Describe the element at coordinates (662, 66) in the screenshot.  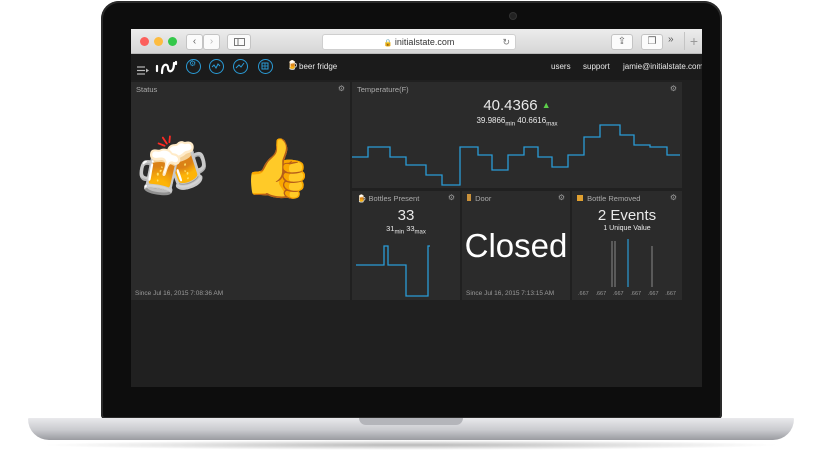
I see `account-email-link: jamie@initialstate.com` at that location.